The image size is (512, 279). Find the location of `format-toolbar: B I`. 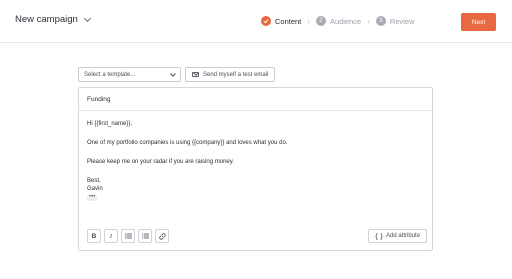

format-toolbar: B I is located at coordinates (128, 236).